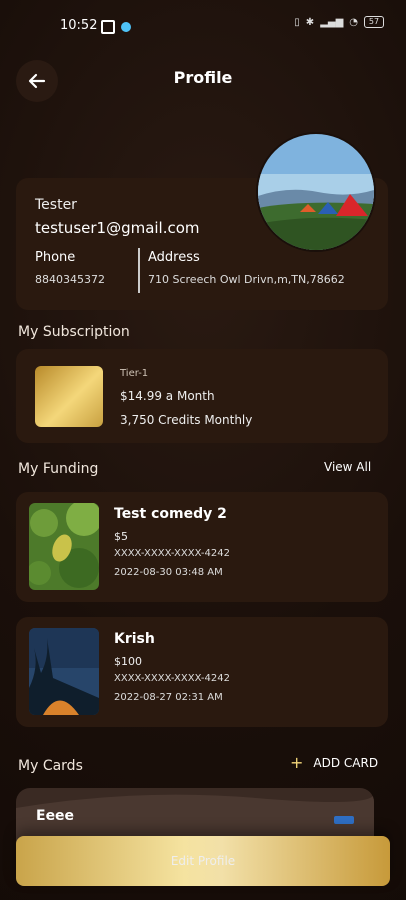 The image size is (406, 900). I want to click on view-all-link: View All, so click(347, 467).